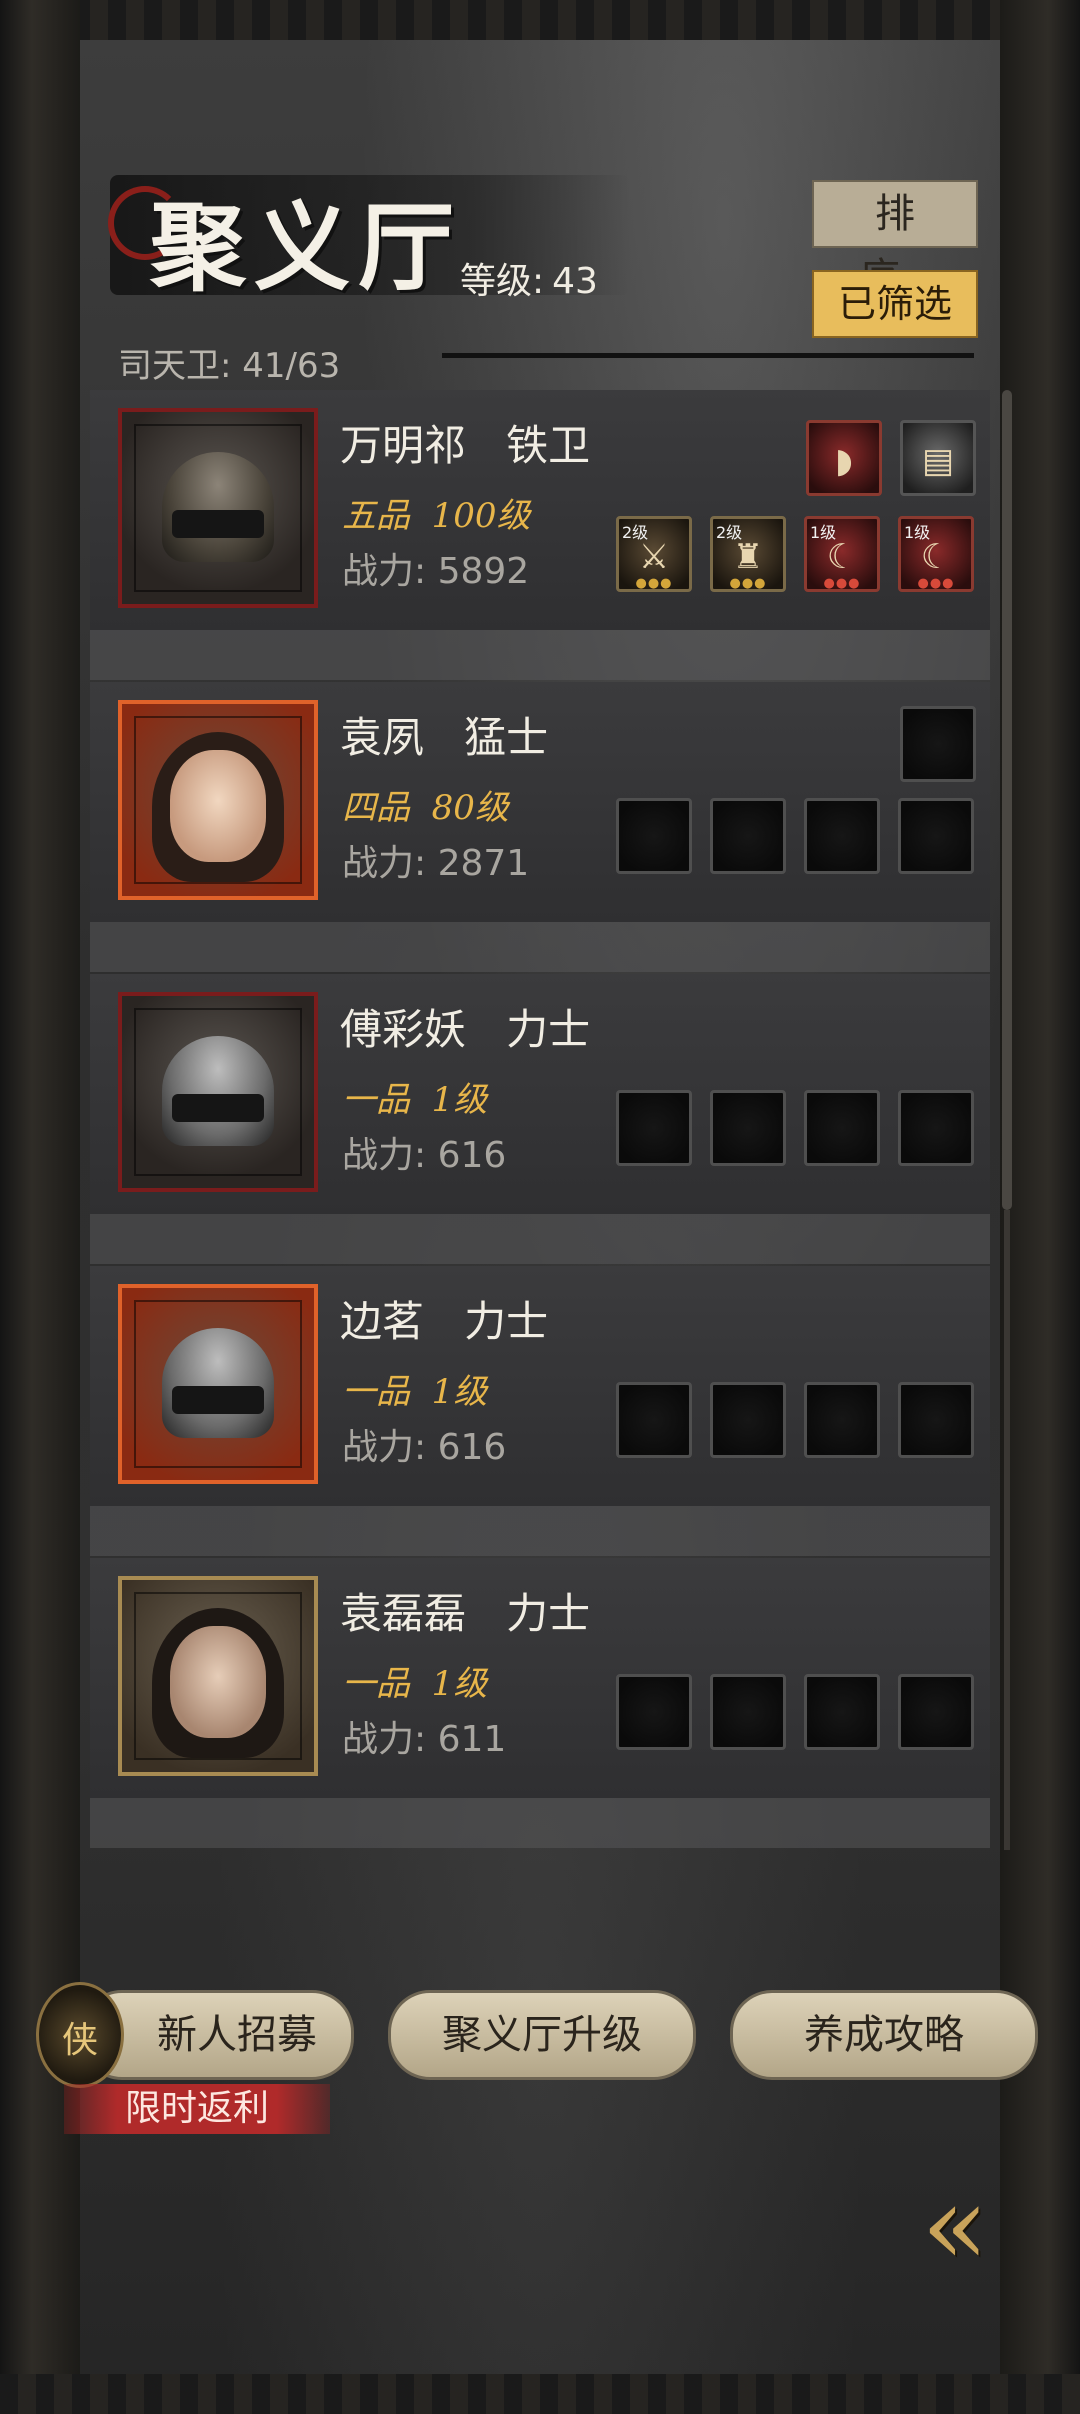 Image resolution: width=1080 pixels, height=2414 pixels. Describe the element at coordinates (548, 445) in the screenshot. I see `hero-class: 铁卫` at that location.